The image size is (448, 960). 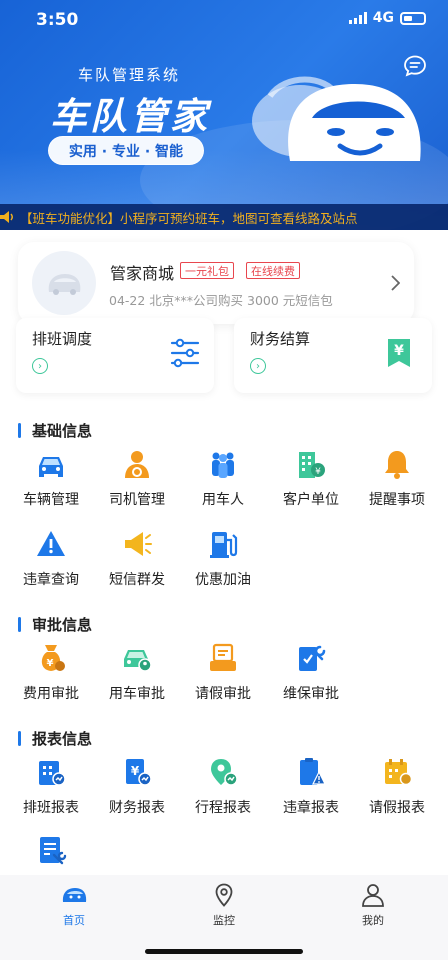 I want to click on car-approval-icon, so click(x=138, y=661).